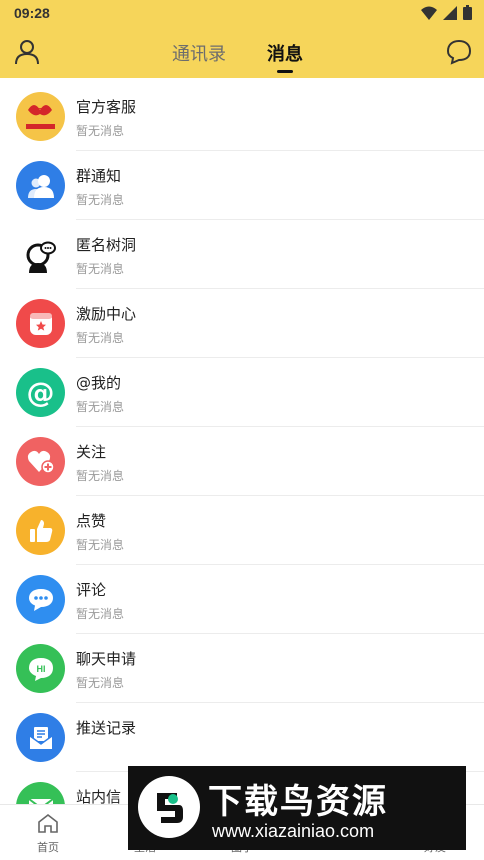  I want to click on item-title: 关注, so click(91, 452).